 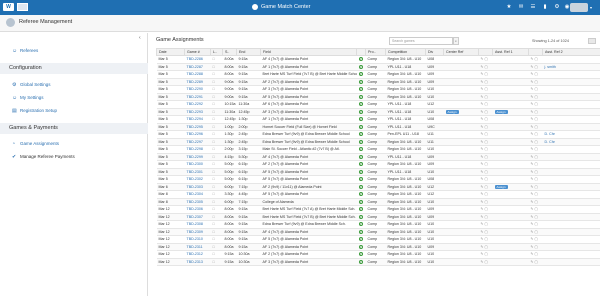 I want to click on asst-ref-2-cell: j. smith, so click(x=571, y=67).